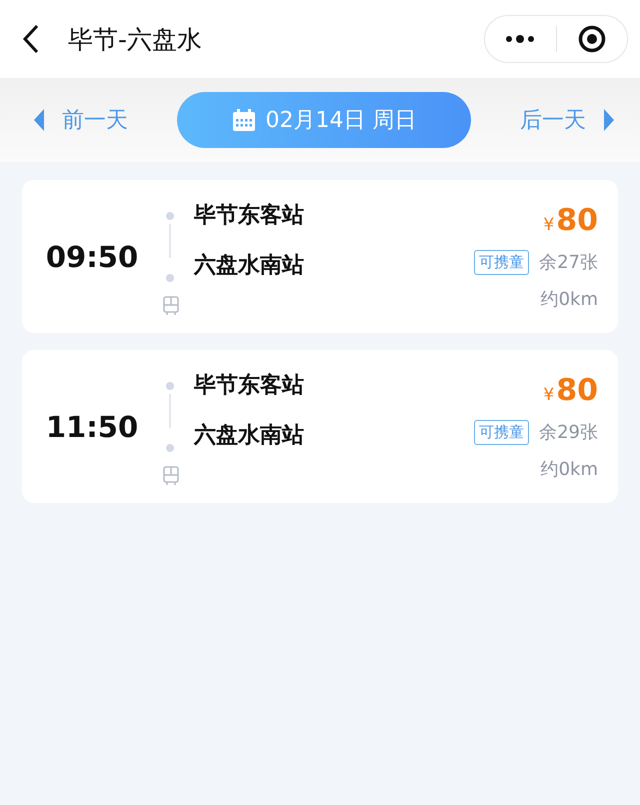 The height and width of the screenshot is (805, 640). Describe the element at coordinates (568, 262) in the screenshot. I see `seats-left: 余27张` at that location.